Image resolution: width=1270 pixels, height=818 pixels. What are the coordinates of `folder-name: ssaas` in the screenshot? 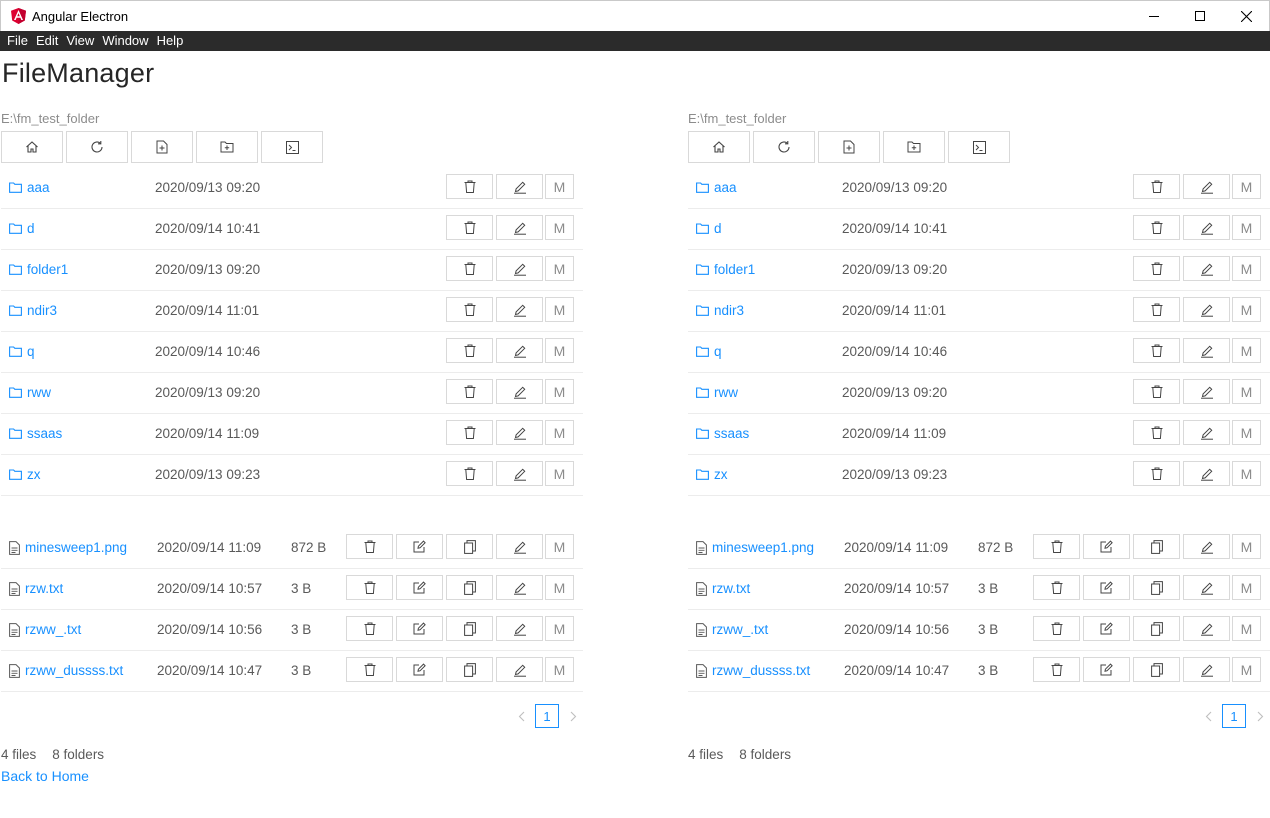 It's located at (731, 433).